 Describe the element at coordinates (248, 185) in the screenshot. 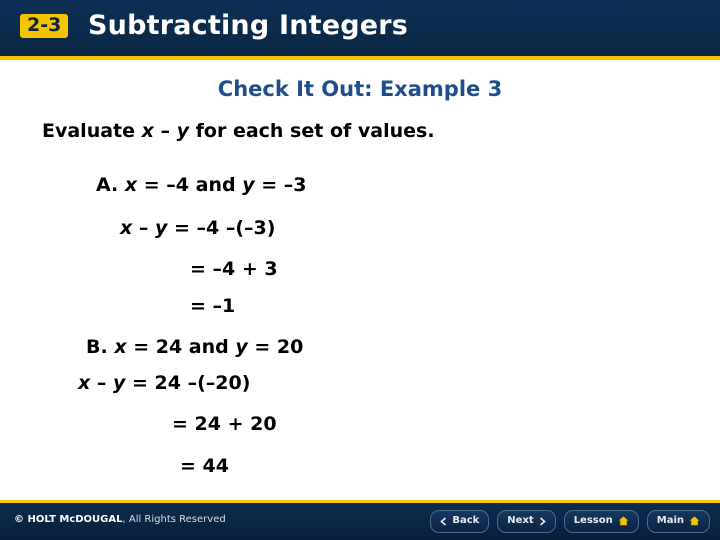

I see `part-a-var-y: y` at that location.